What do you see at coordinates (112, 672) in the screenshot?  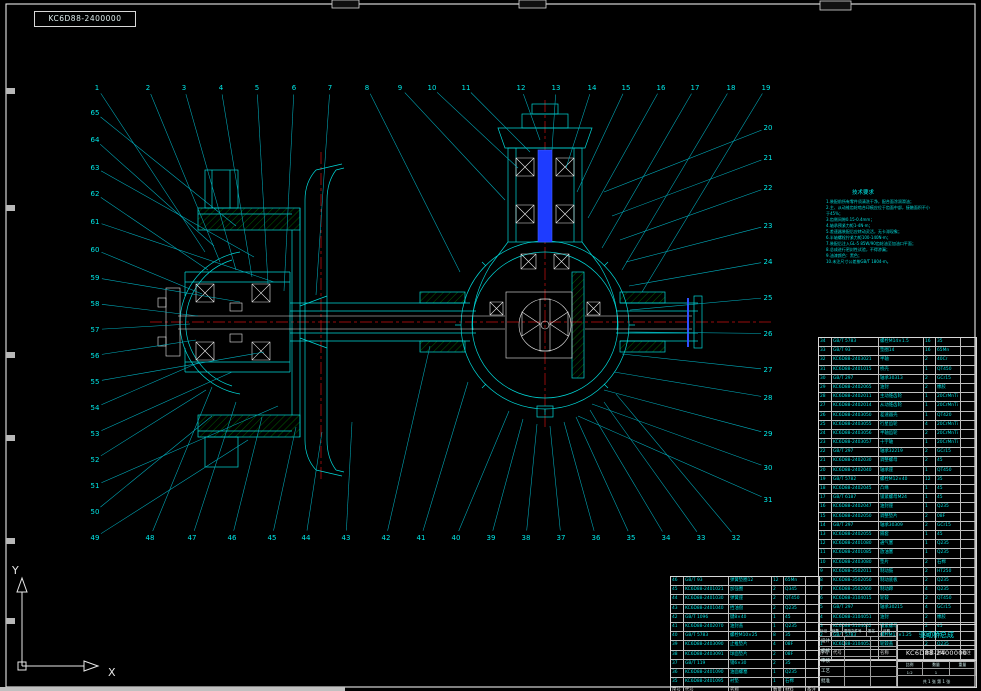 I see `ucs-x-label: X` at bounding box center [112, 672].